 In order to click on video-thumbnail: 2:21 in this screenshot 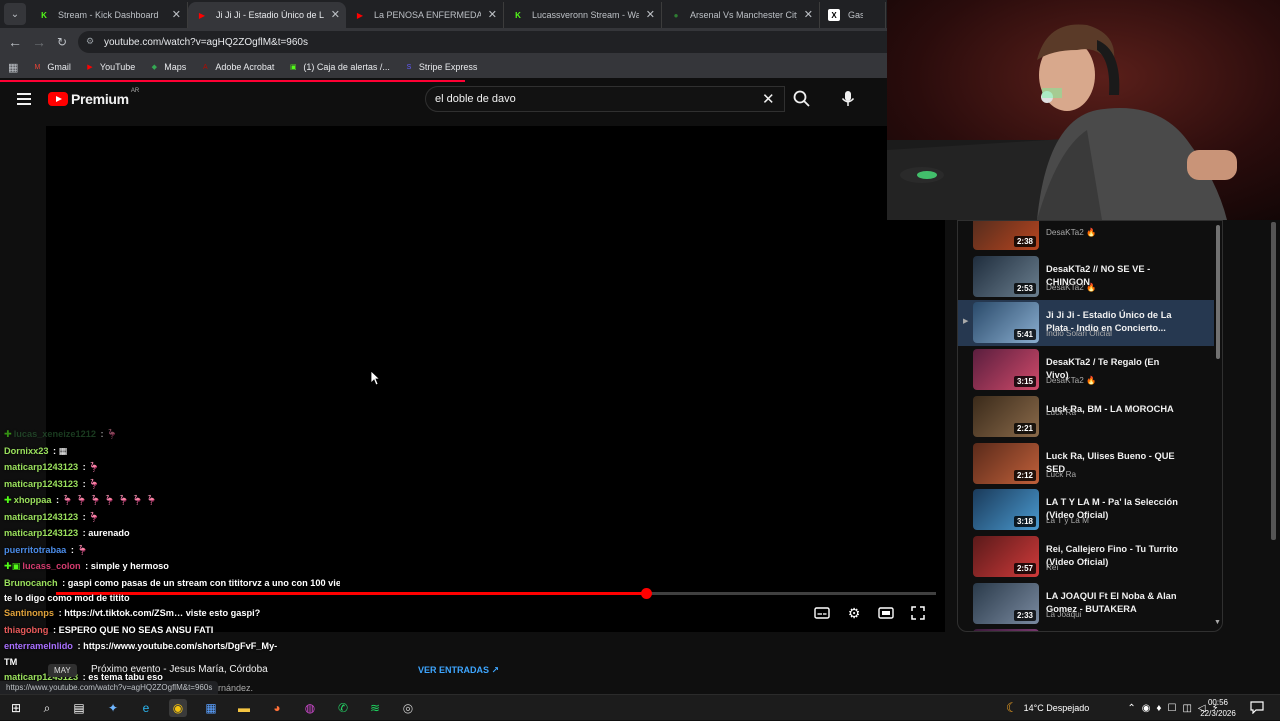, I will do `click(1006, 416)`.